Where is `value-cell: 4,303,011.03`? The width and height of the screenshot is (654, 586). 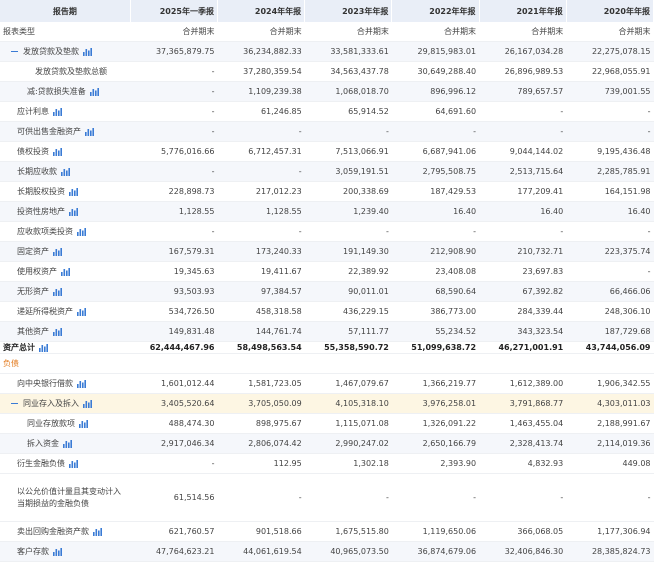 value-cell: 4,303,011.03 is located at coordinates (610, 403).